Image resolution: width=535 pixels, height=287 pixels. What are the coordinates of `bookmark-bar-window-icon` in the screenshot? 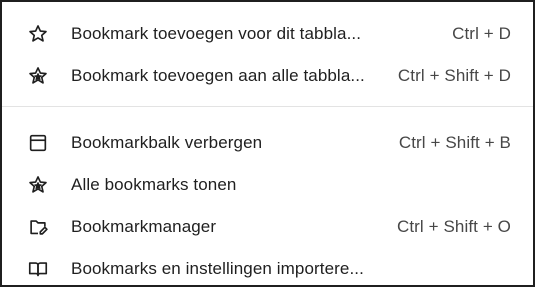 It's located at (38, 143).